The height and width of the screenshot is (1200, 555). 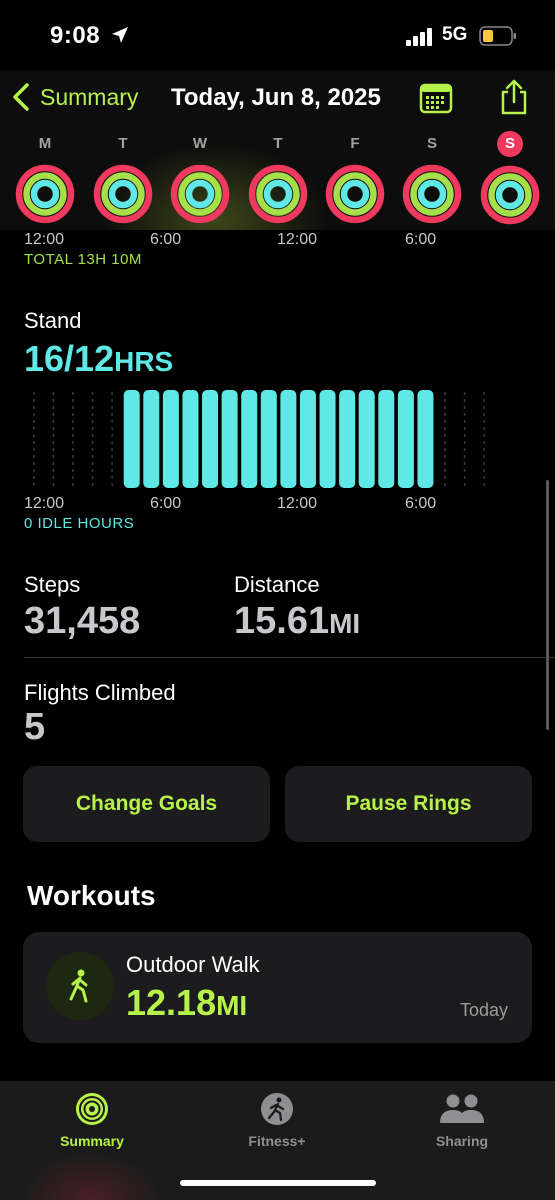 What do you see at coordinates (91, 895) in the screenshot?
I see `workouts-heading: Workouts` at bounding box center [91, 895].